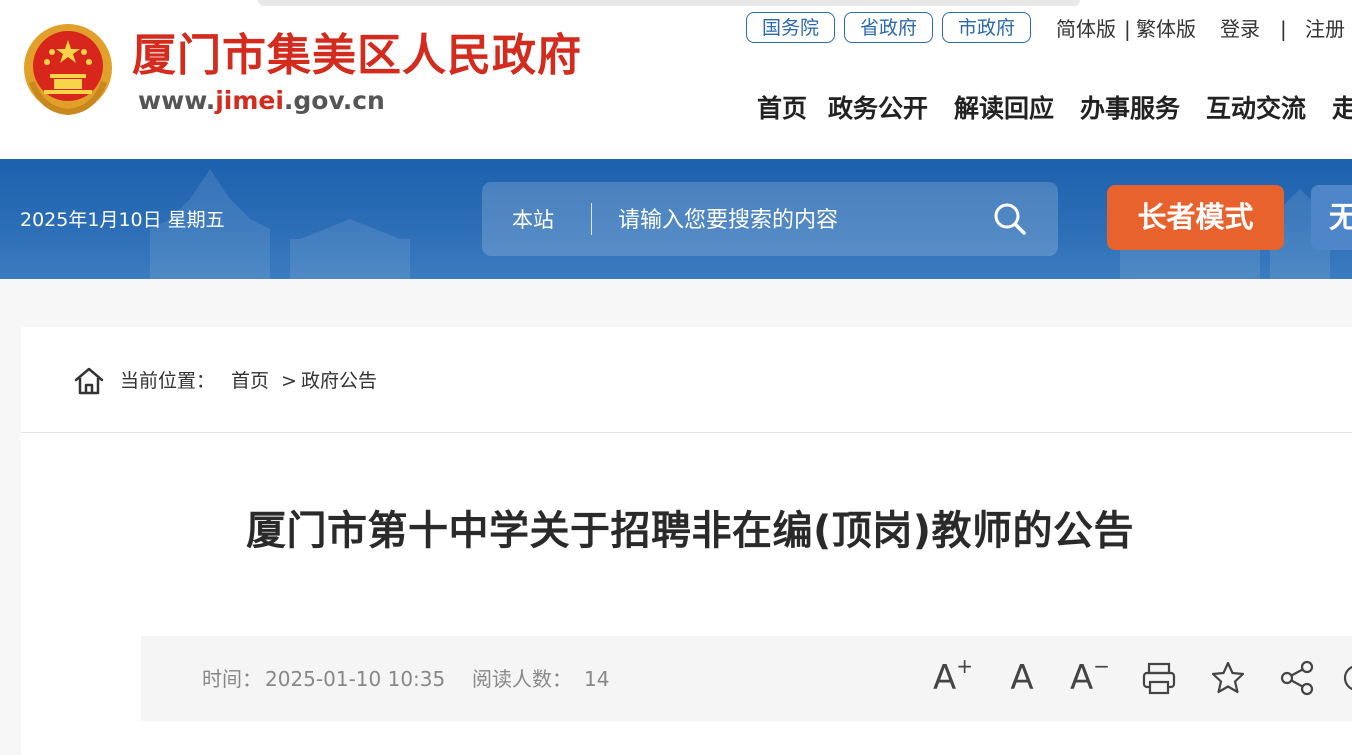 The height and width of the screenshot is (755, 1352). I want to click on article-meta-bar: 时间： 2025-01-10 10:35 阅读人数： 14 A + A A −, so click(746, 678).